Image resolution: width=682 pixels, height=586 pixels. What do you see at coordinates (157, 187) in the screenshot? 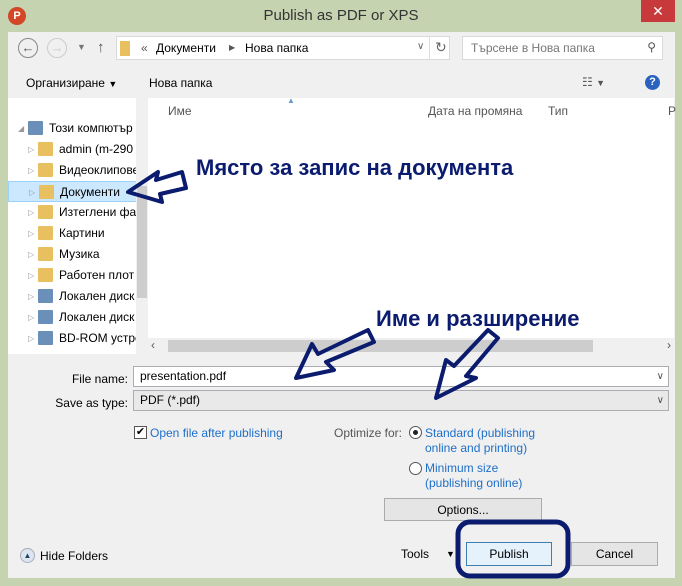
I see `arrow-to-documents` at bounding box center [157, 187].